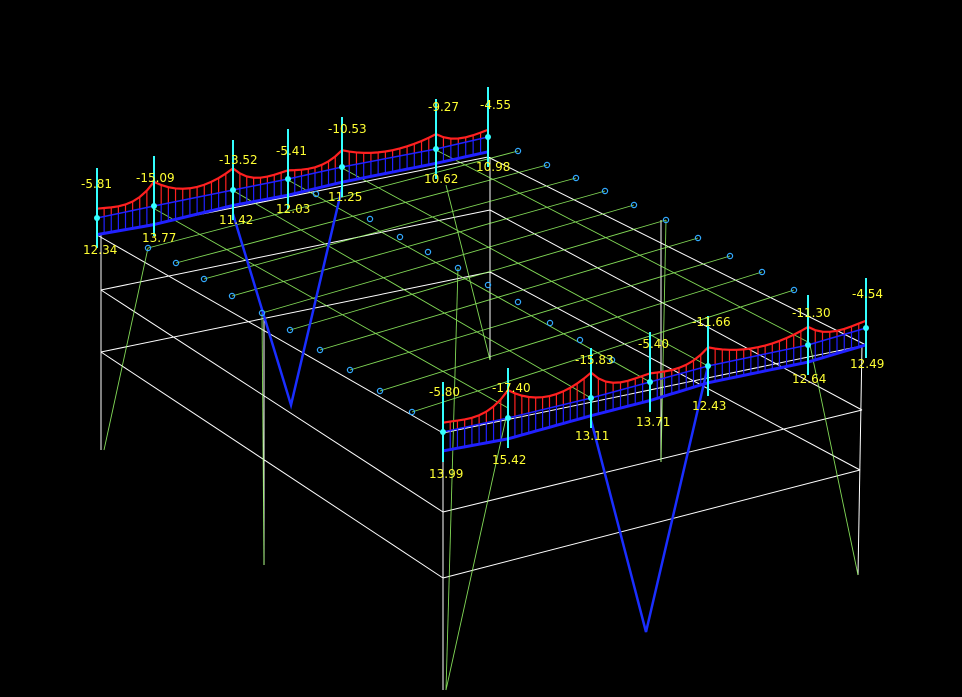  What do you see at coordinates (653, 344) in the screenshot?
I see `negative-moment-label: -5.40` at bounding box center [653, 344].